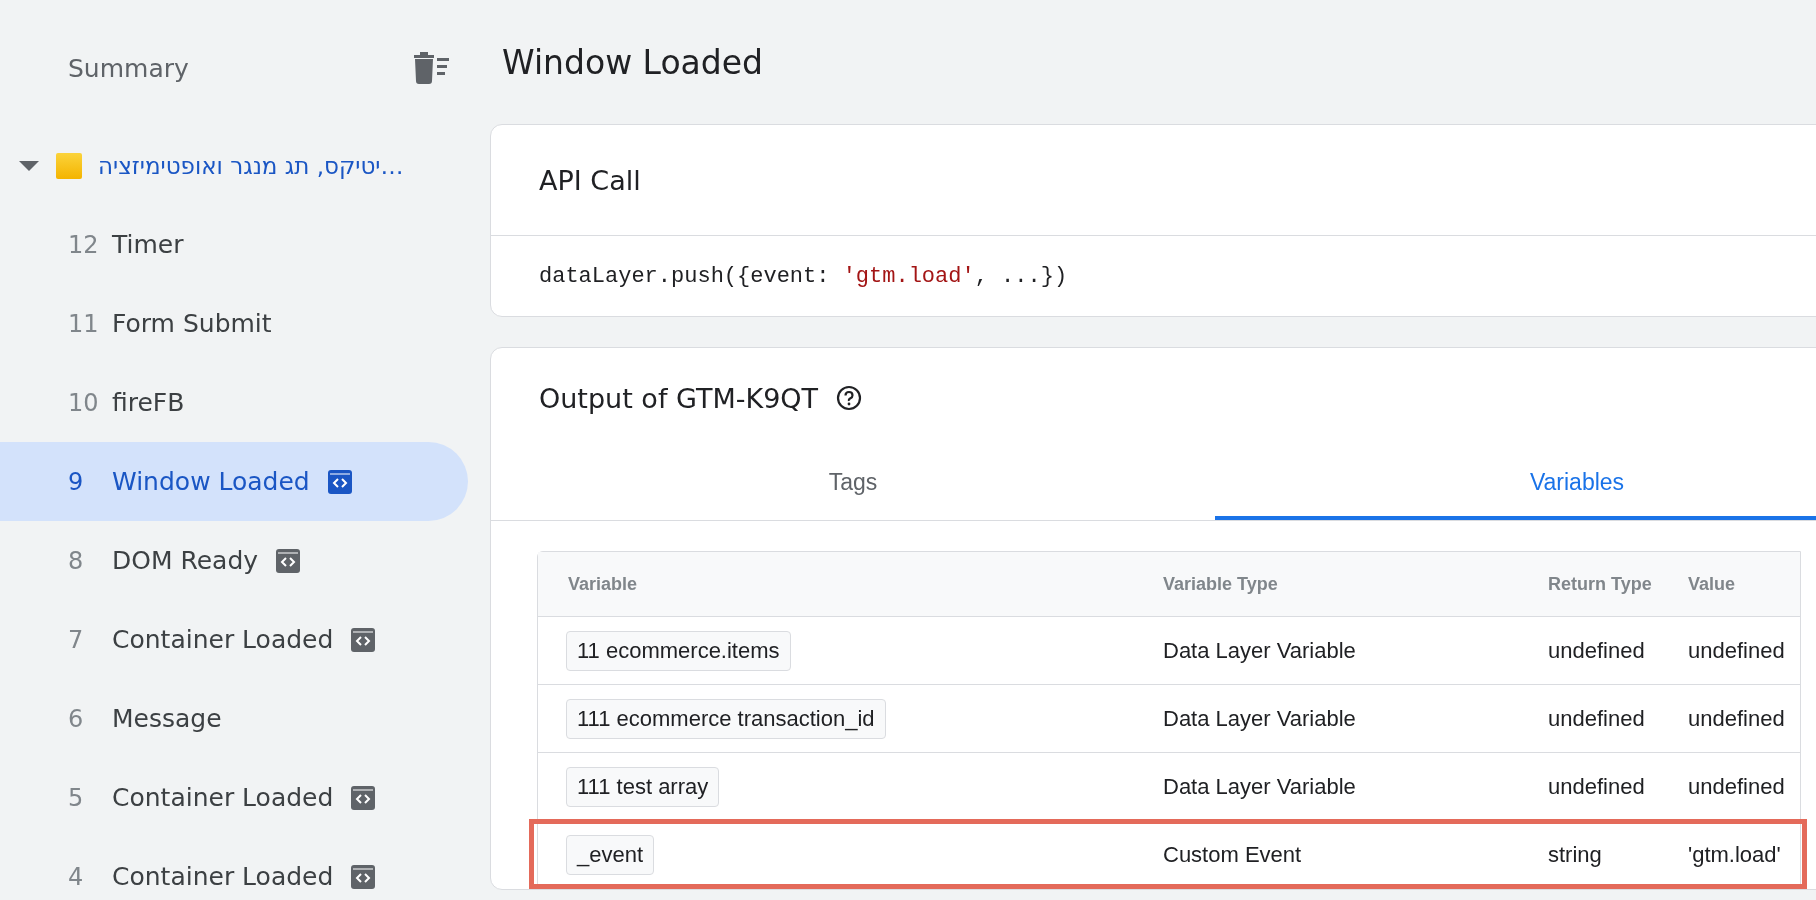  Describe the element at coordinates (234, 402) in the screenshot. I see `event-item: 10 fireFB` at that location.